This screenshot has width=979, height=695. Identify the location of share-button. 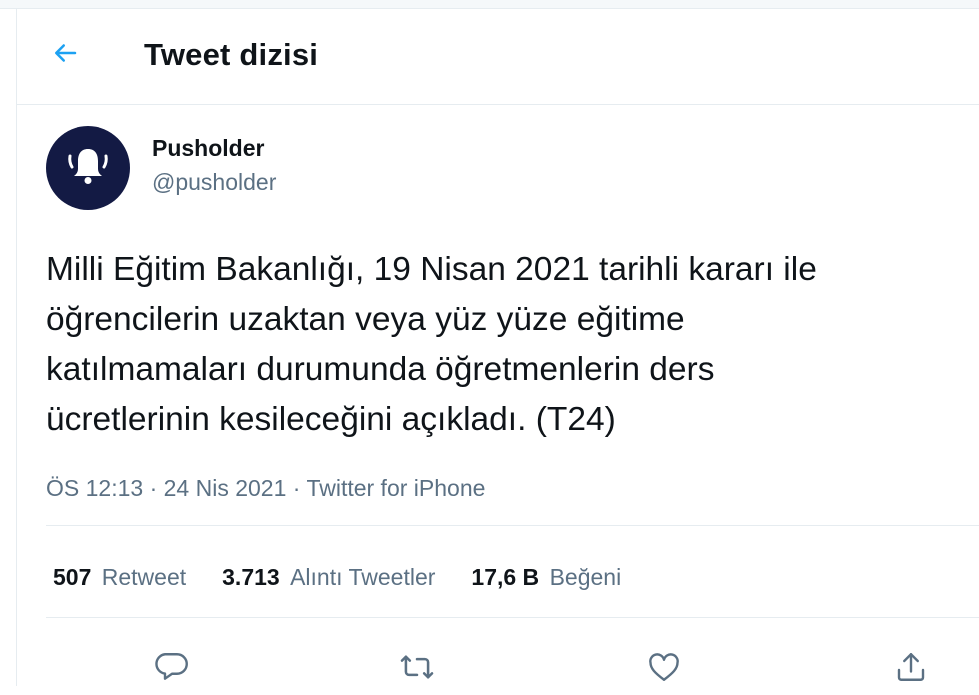
(911, 669).